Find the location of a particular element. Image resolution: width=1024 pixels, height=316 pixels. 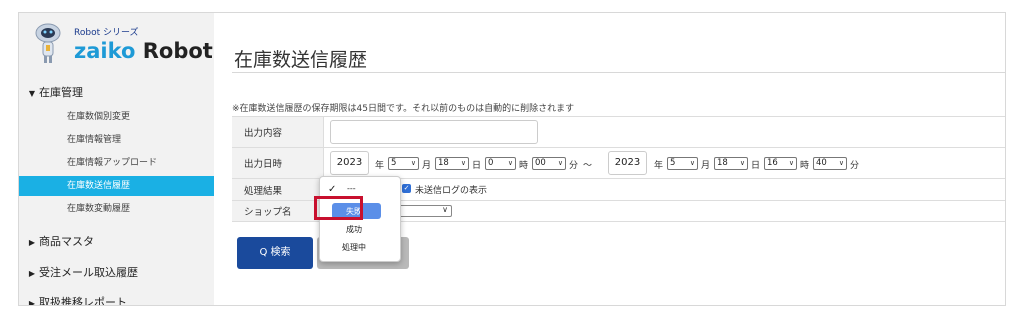

nav-group-inventory: ▼ 在庫管理 is located at coordinates (116, 92).